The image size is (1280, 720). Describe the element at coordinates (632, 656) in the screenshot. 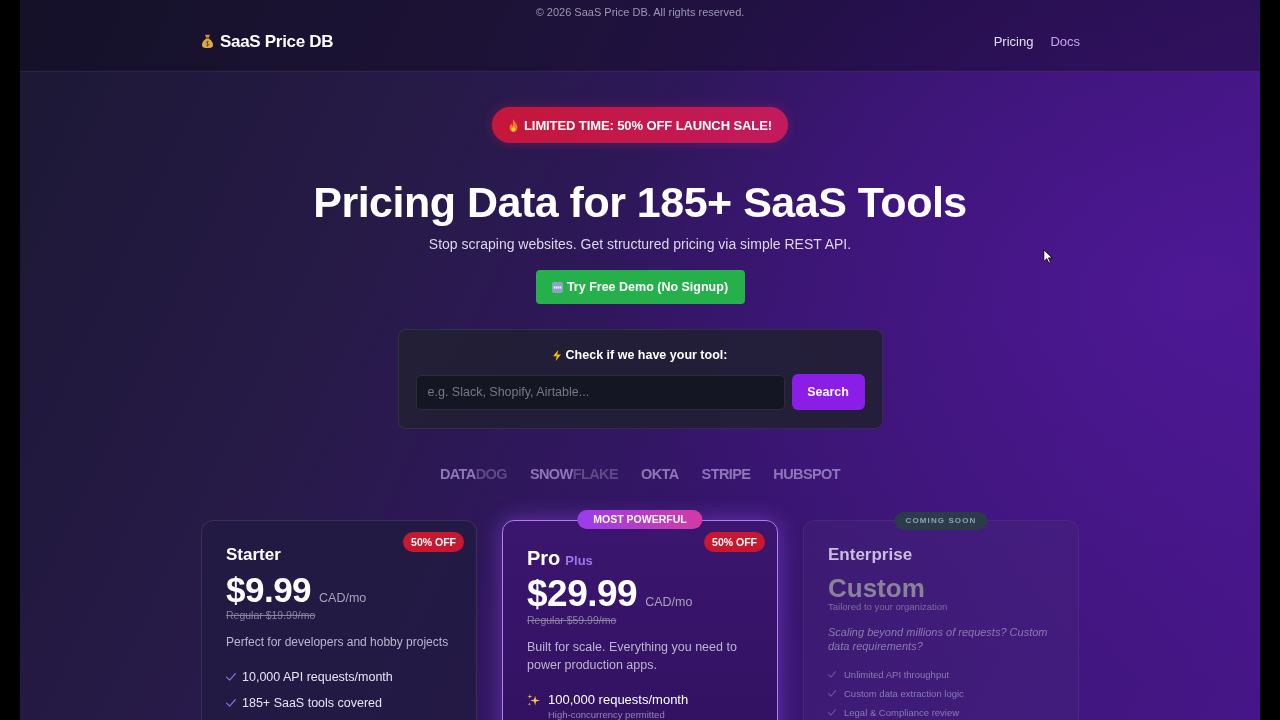

I see `plan-description: Built for scale. Everything you need to power production apps.` at that location.